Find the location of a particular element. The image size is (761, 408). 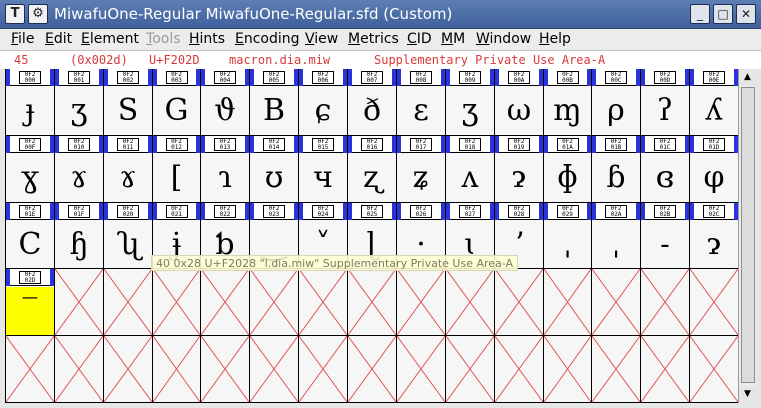

glyph-preview: ‾ is located at coordinates (30, 310).